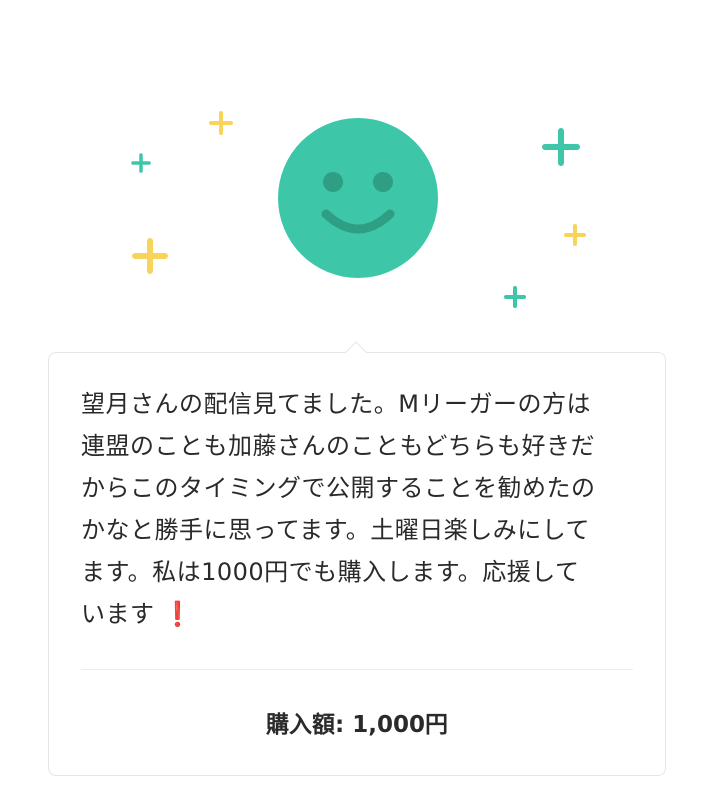 This screenshot has width=712, height=789. Describe the element at coordinates (357, 669) in the screenshot. I see `divider` at that location.